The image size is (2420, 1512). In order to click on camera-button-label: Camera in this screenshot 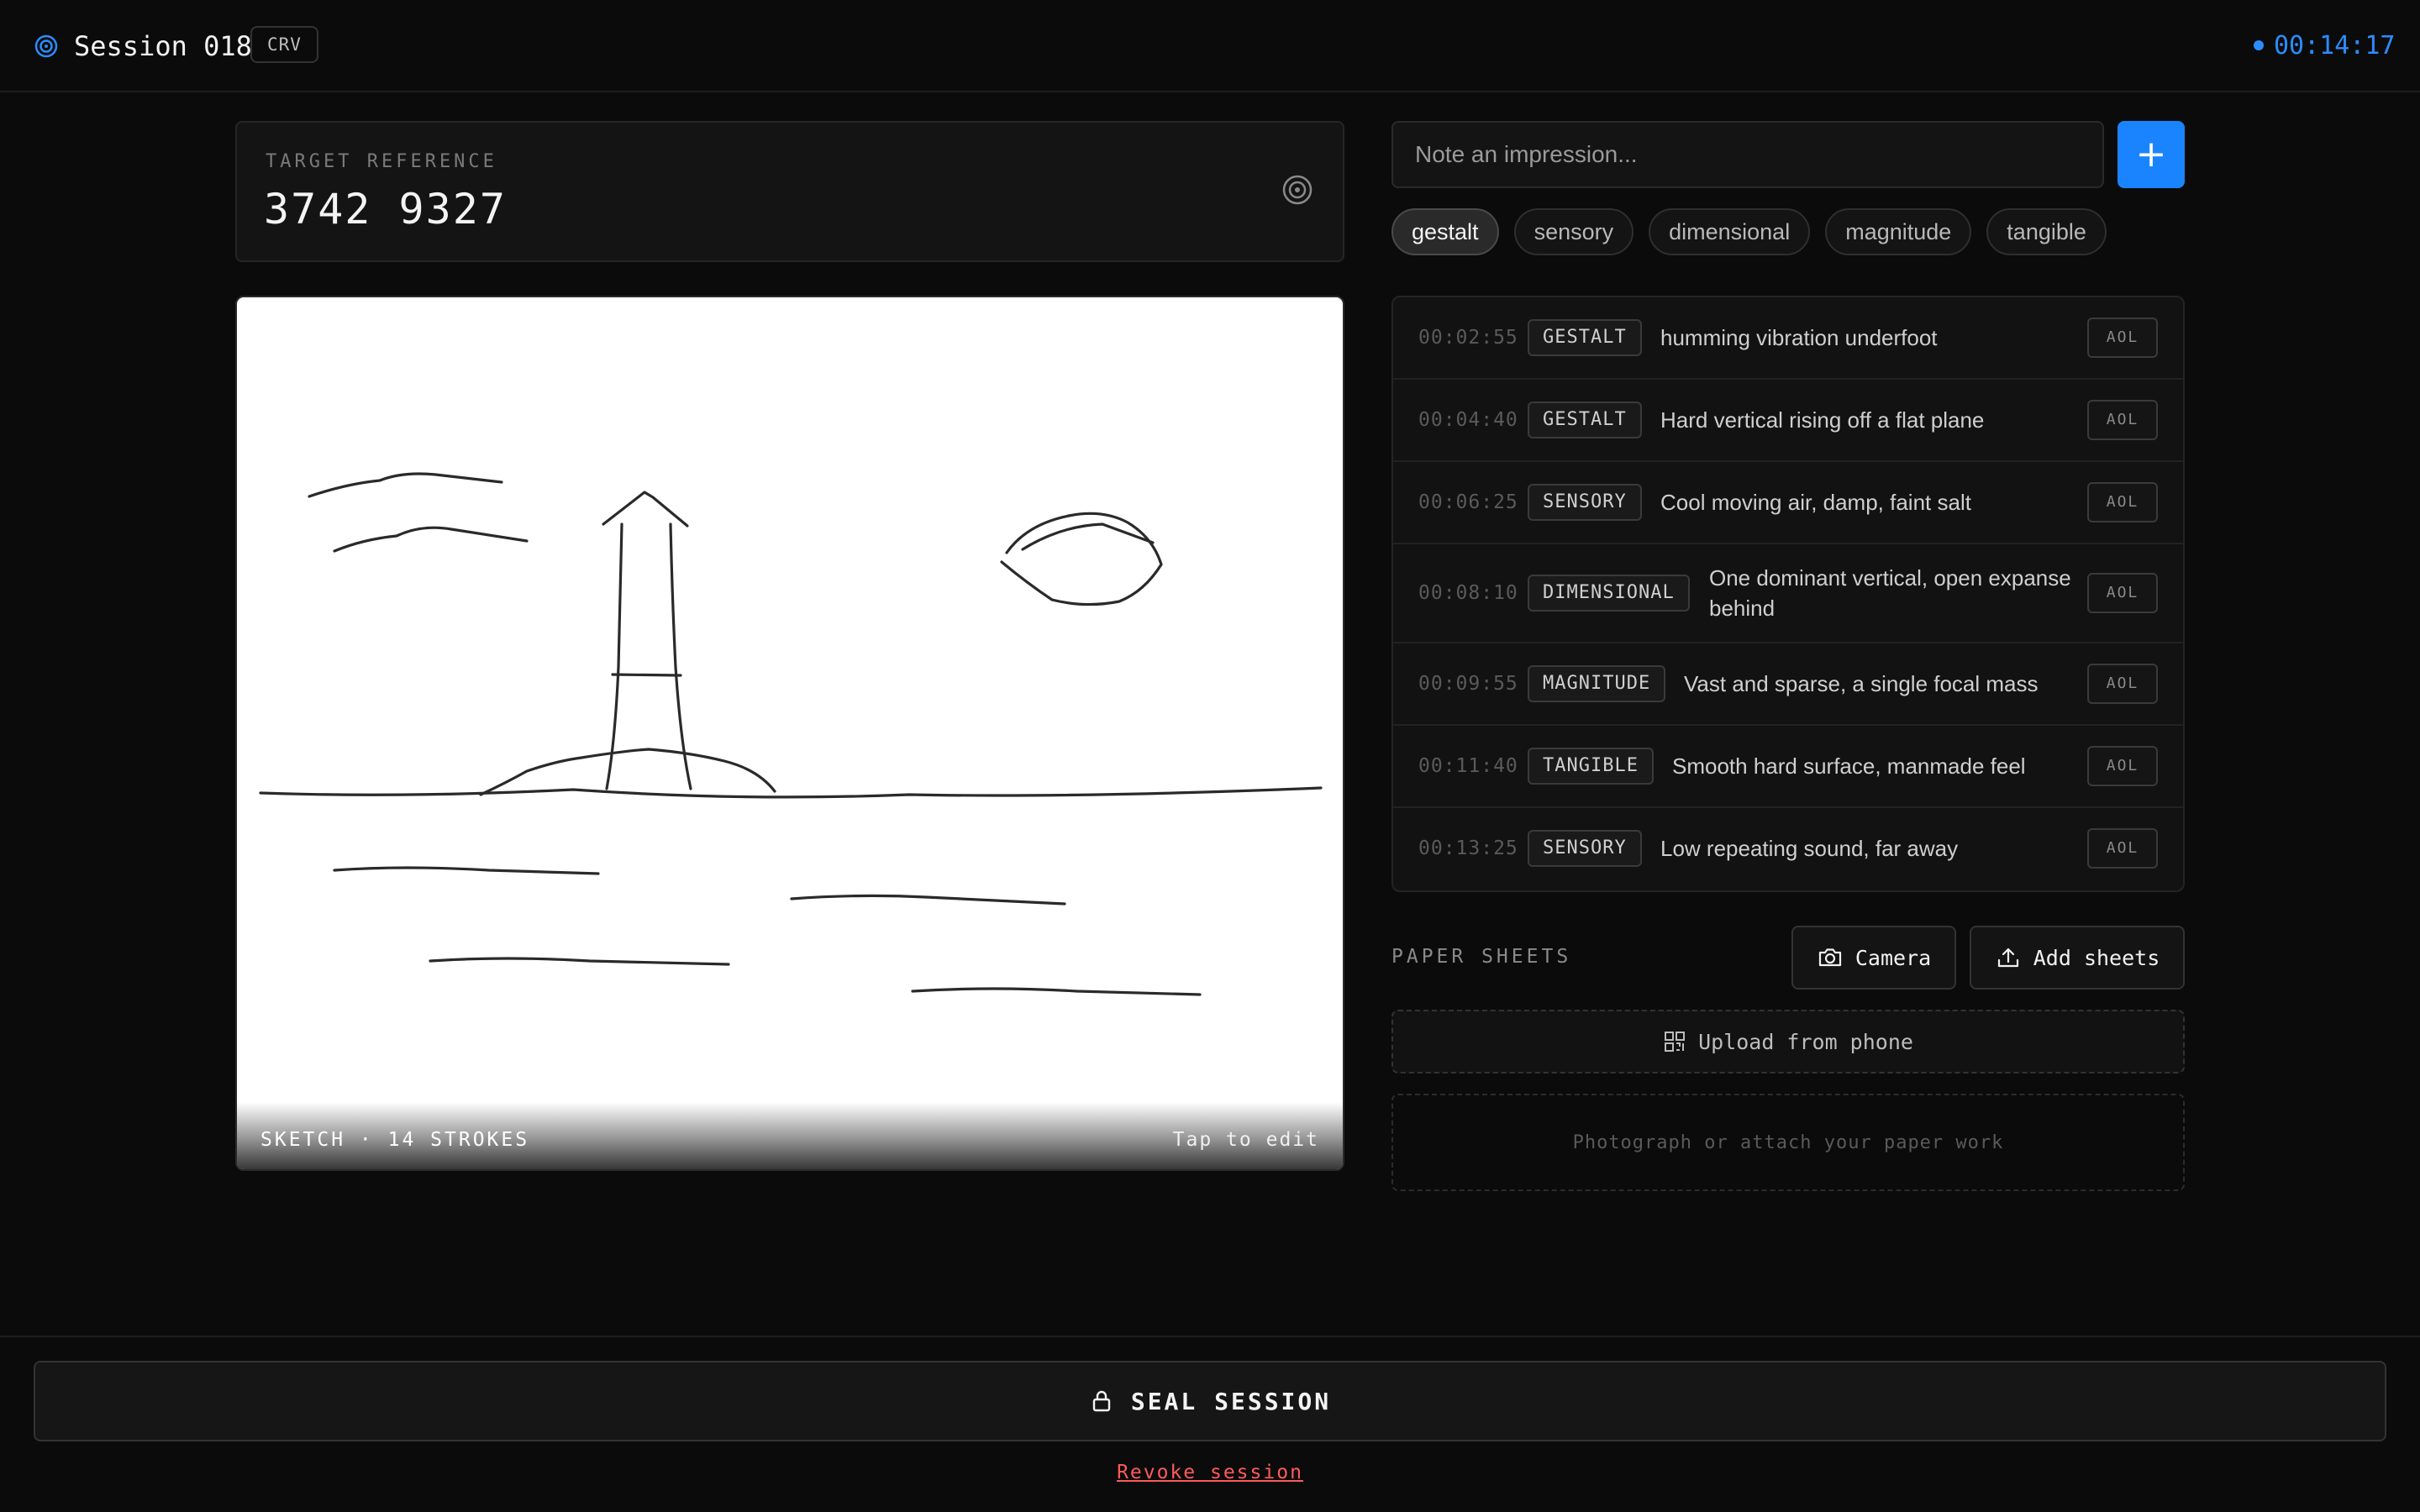, I will do `click(1893, 957)`.